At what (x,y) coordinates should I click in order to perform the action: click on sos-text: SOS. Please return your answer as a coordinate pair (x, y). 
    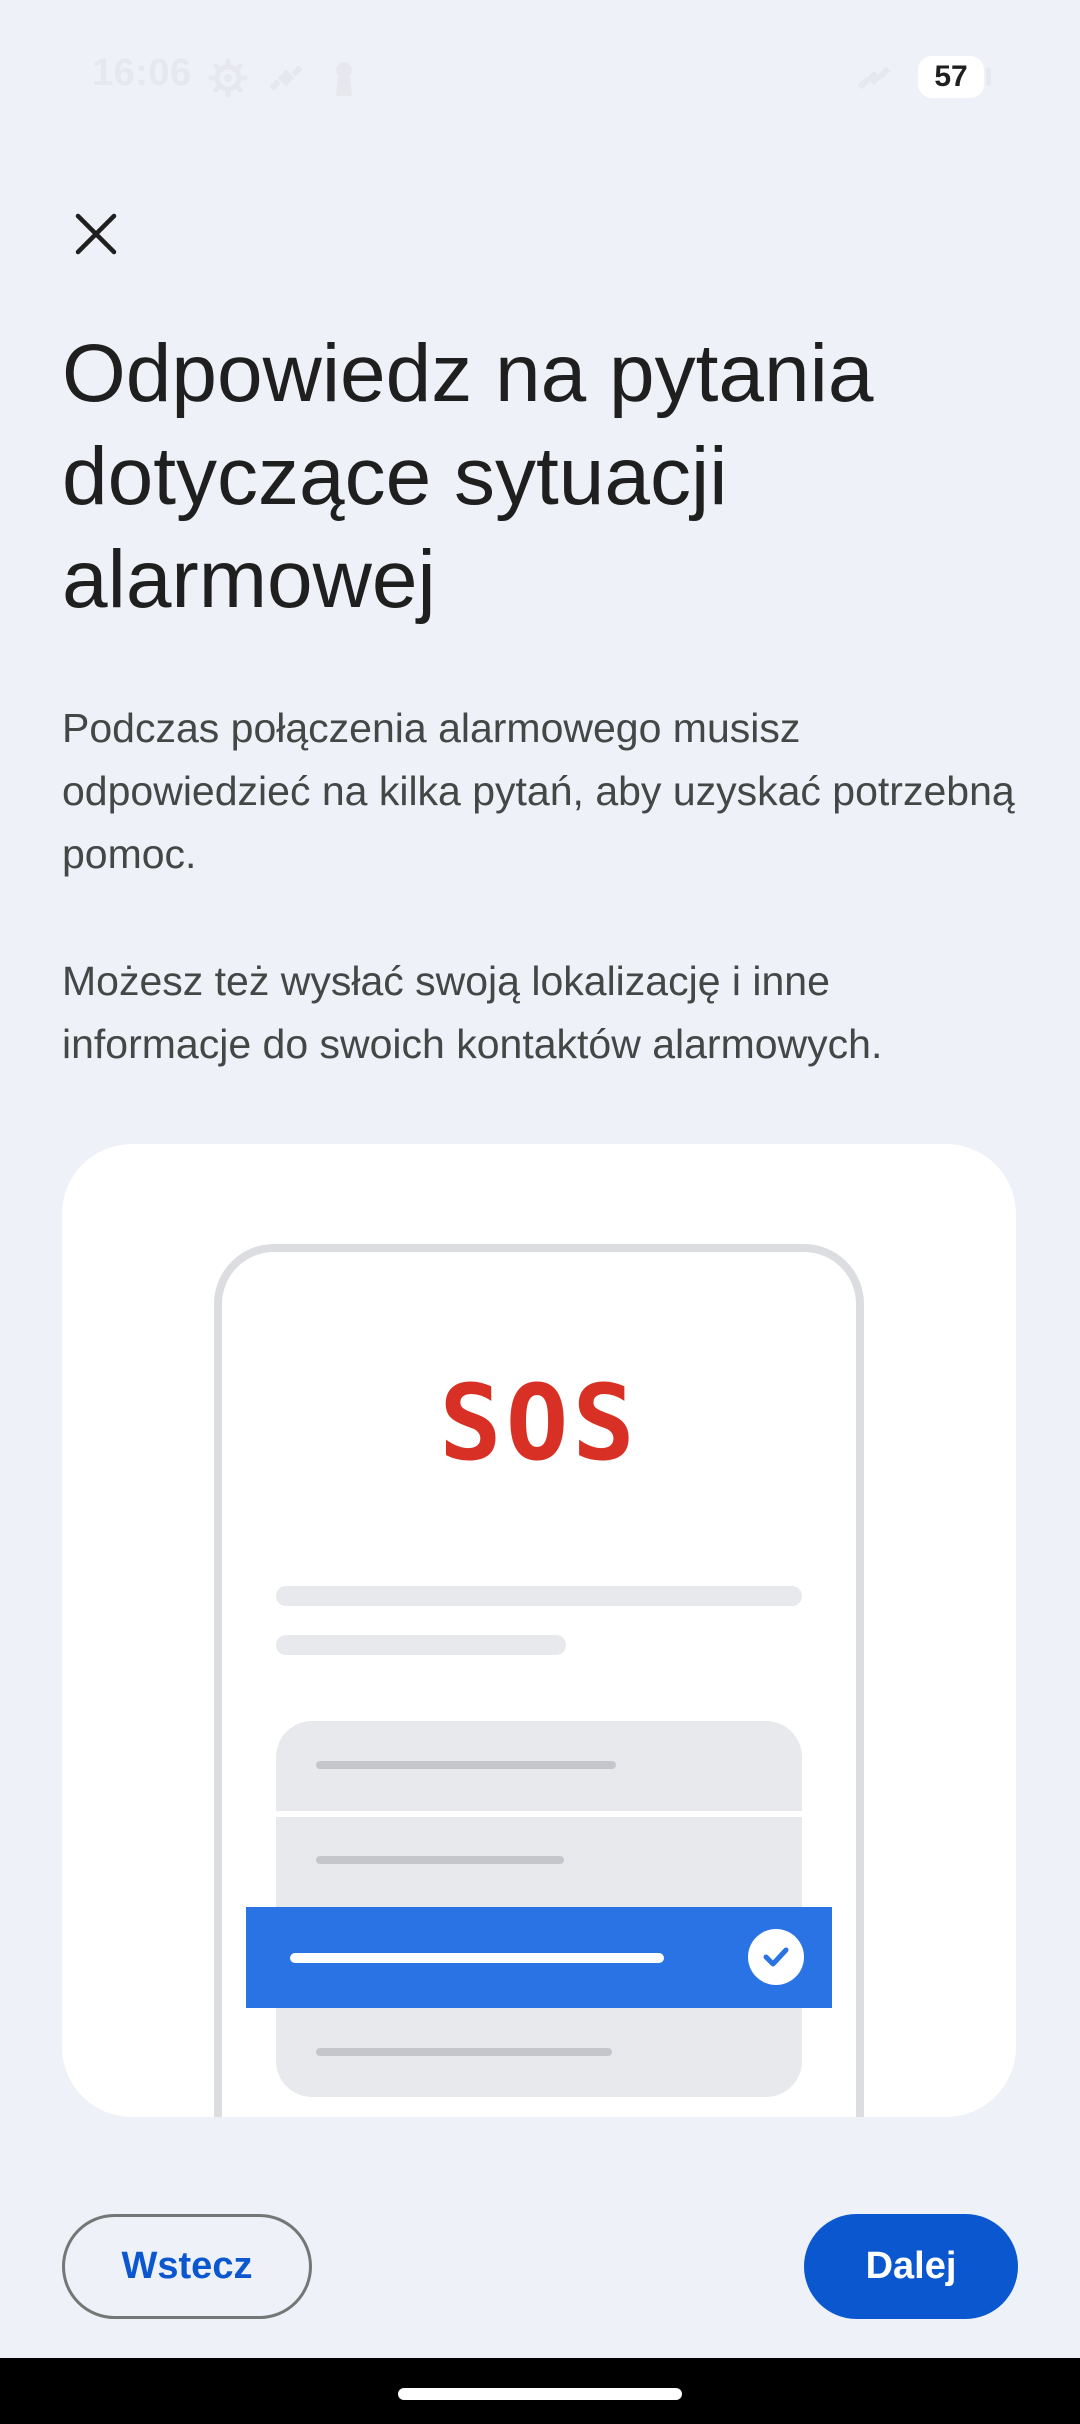
    Looking at the image, I should click on (539, 1423).